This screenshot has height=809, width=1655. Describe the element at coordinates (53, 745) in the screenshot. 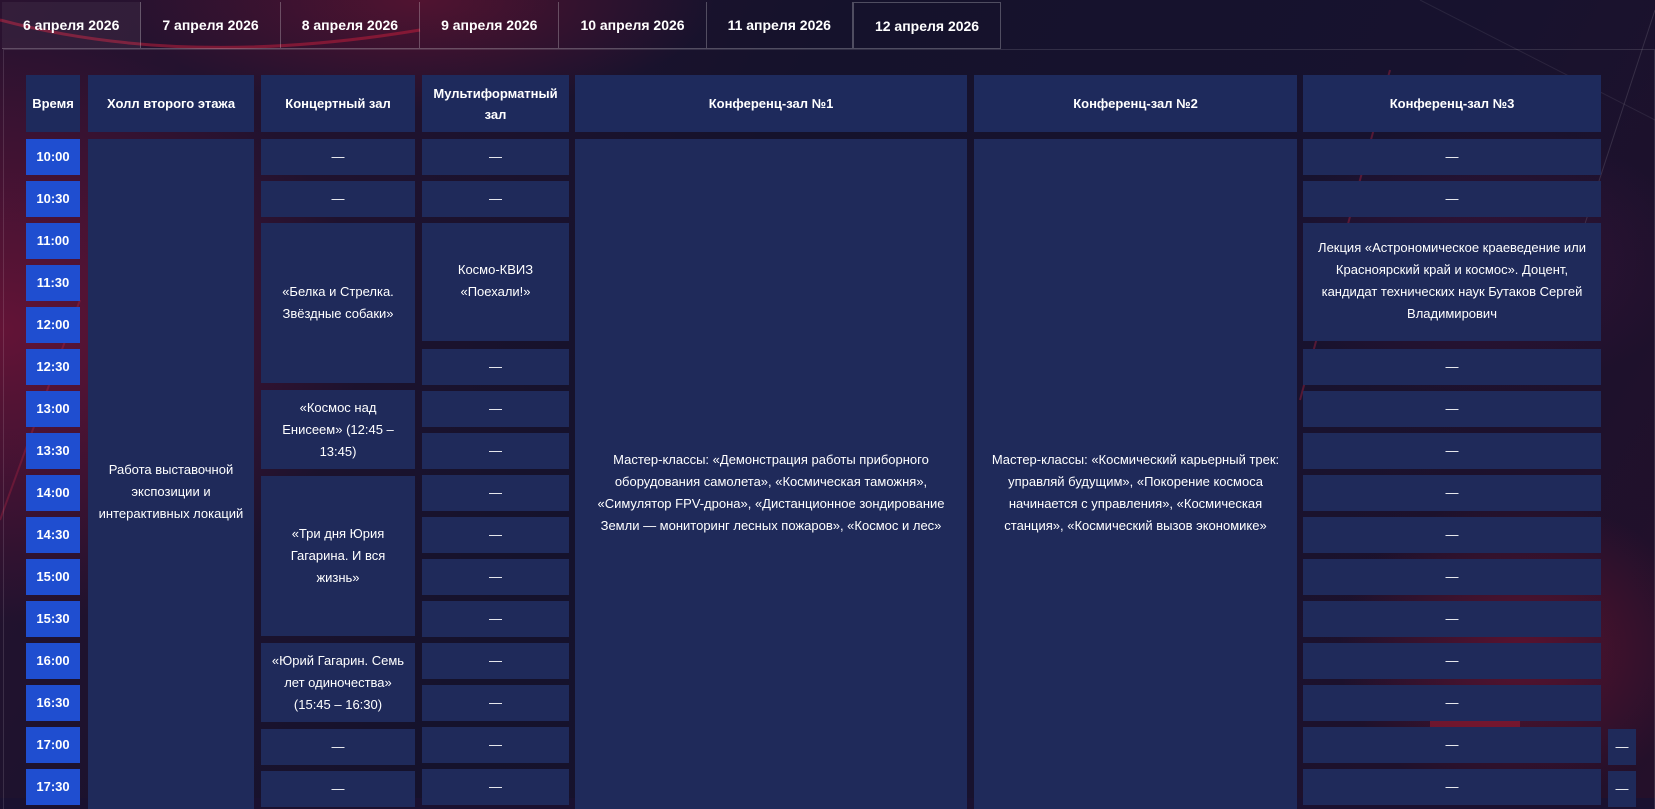

I see `time-slot: 17:00` at that location.